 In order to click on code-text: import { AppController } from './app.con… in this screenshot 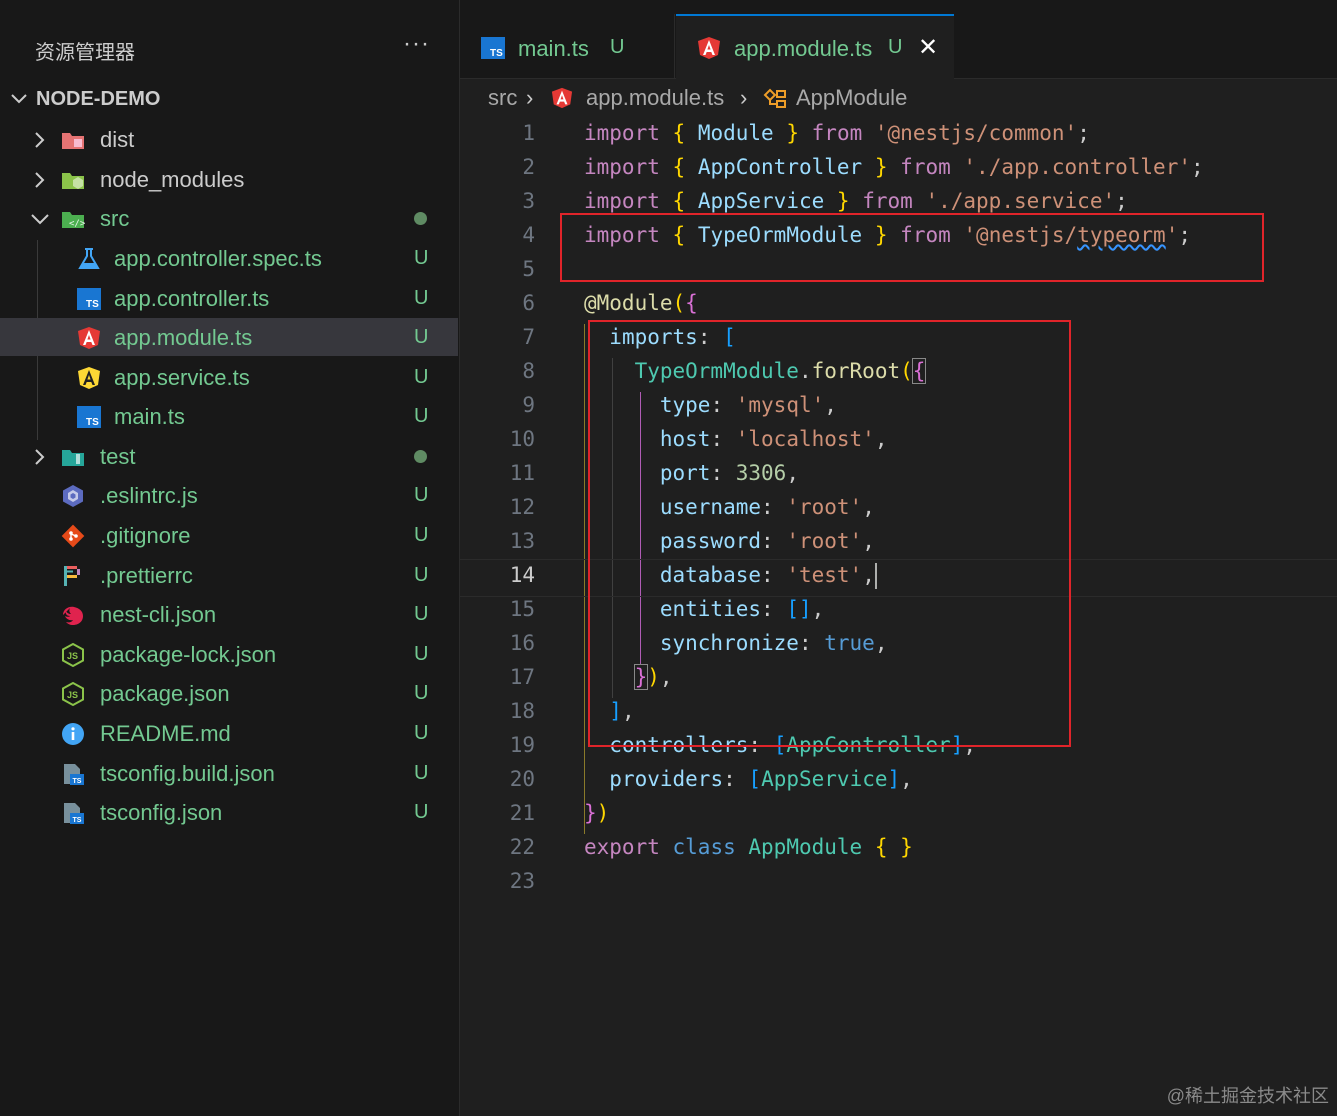, I will do `click(894, 167)`.